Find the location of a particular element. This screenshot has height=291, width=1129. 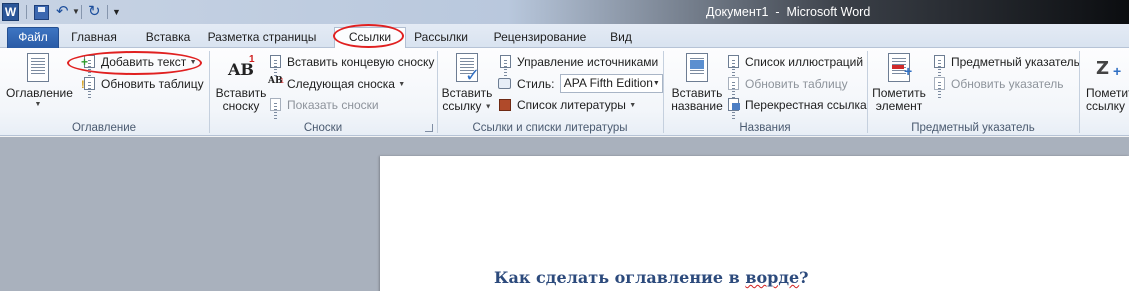

document-heading: Как сделать оглавление в ворде? is located at coordinates (651, 277).